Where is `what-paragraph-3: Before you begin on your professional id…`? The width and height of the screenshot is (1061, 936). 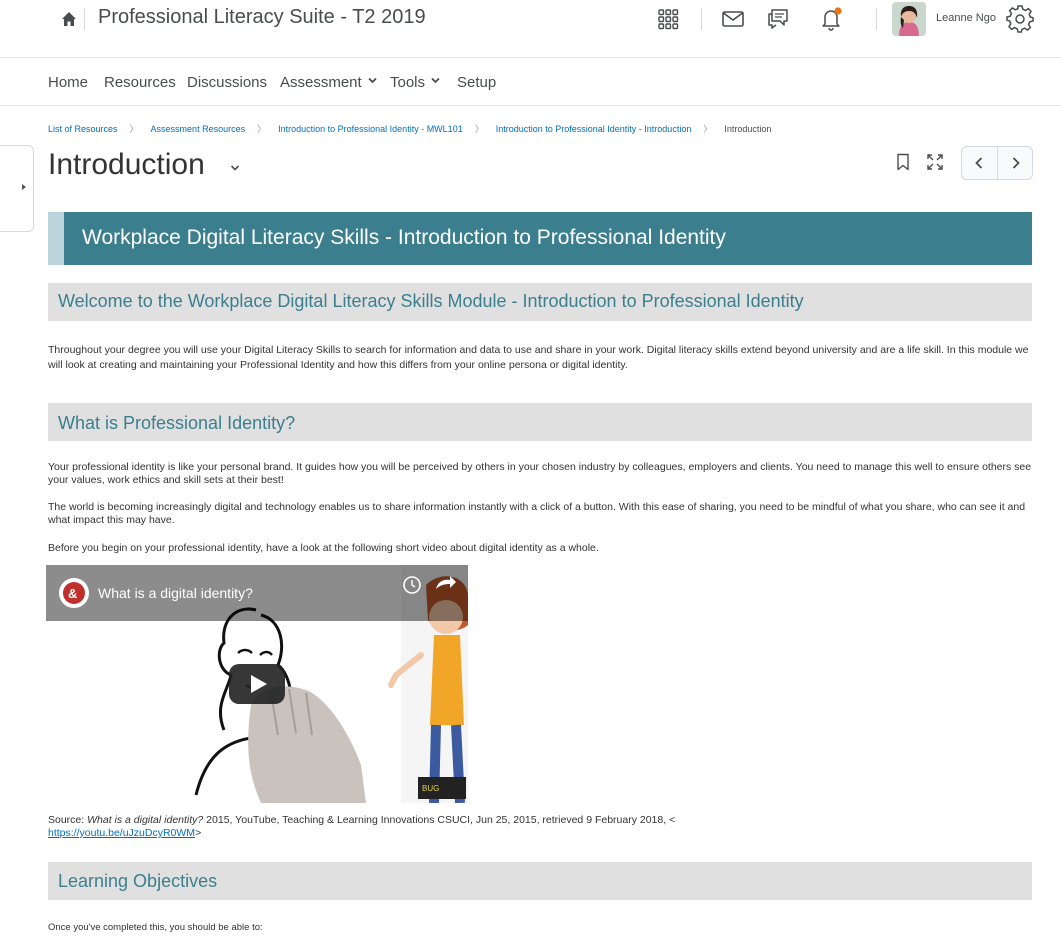
what-paragraph-3: Before you begin on your professional id… is located at coordinates (323, 548).